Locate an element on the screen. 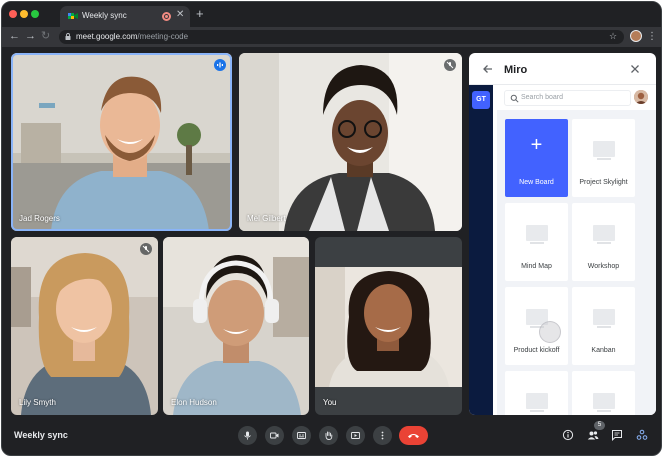 This screenshot has width=663, height=457. minimize-window-button is located at coordinates (24, 14).